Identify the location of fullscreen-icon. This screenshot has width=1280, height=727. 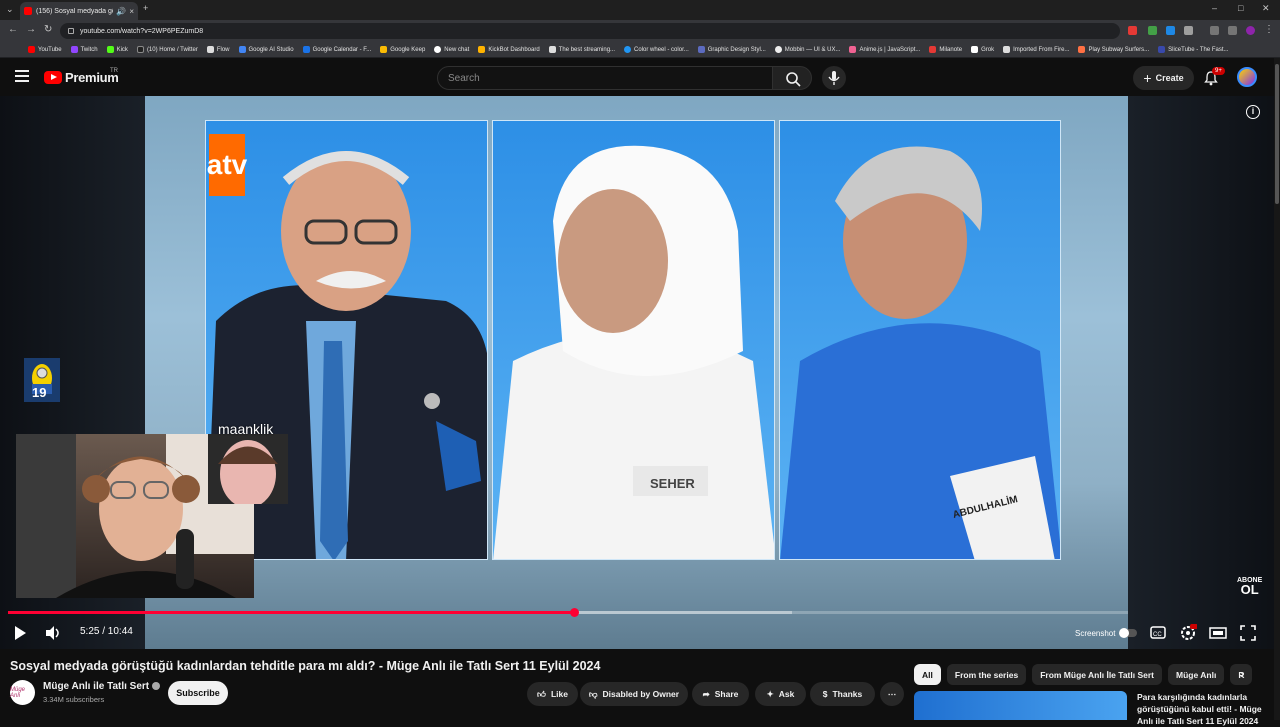
(1248, 633).